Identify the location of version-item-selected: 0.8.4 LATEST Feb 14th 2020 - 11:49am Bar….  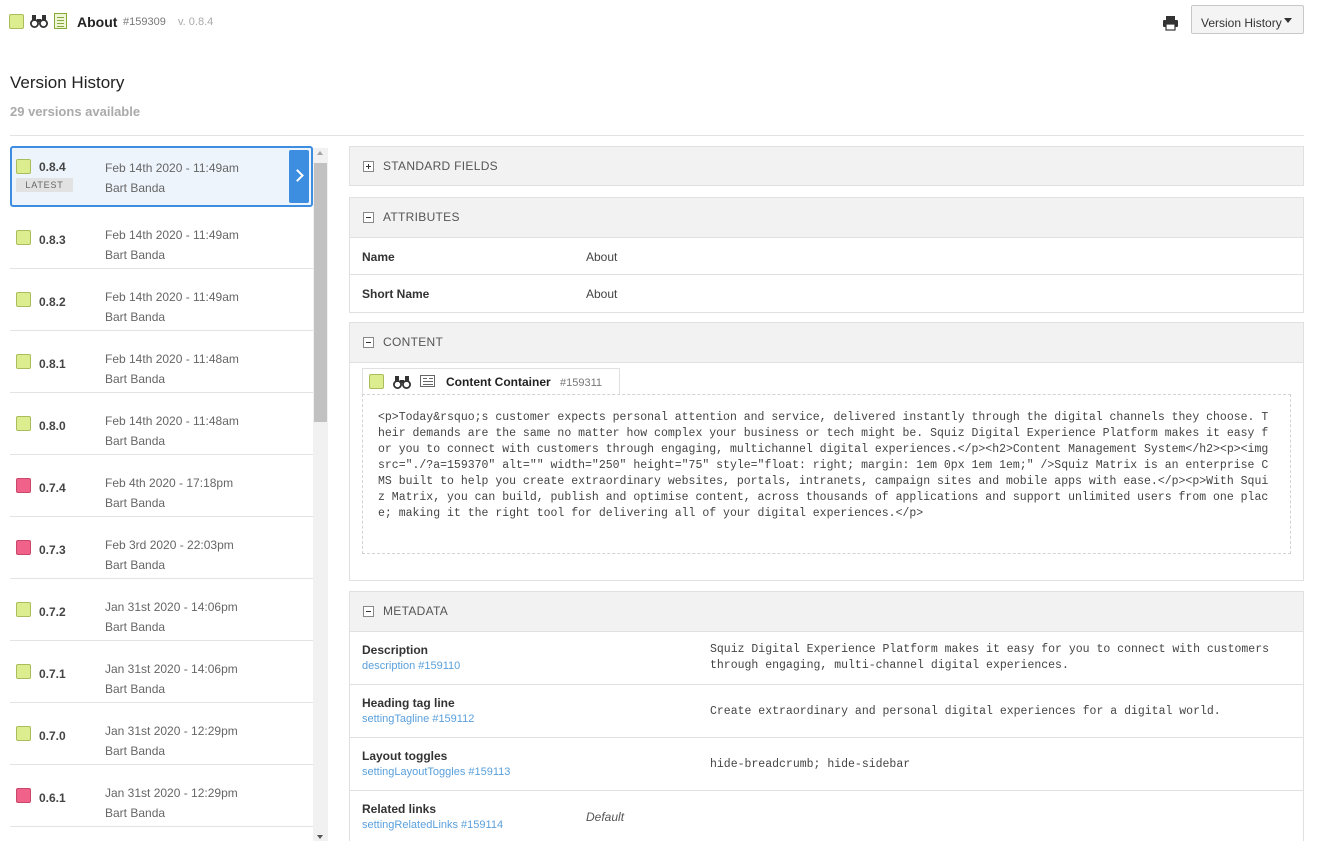
(161, 176).